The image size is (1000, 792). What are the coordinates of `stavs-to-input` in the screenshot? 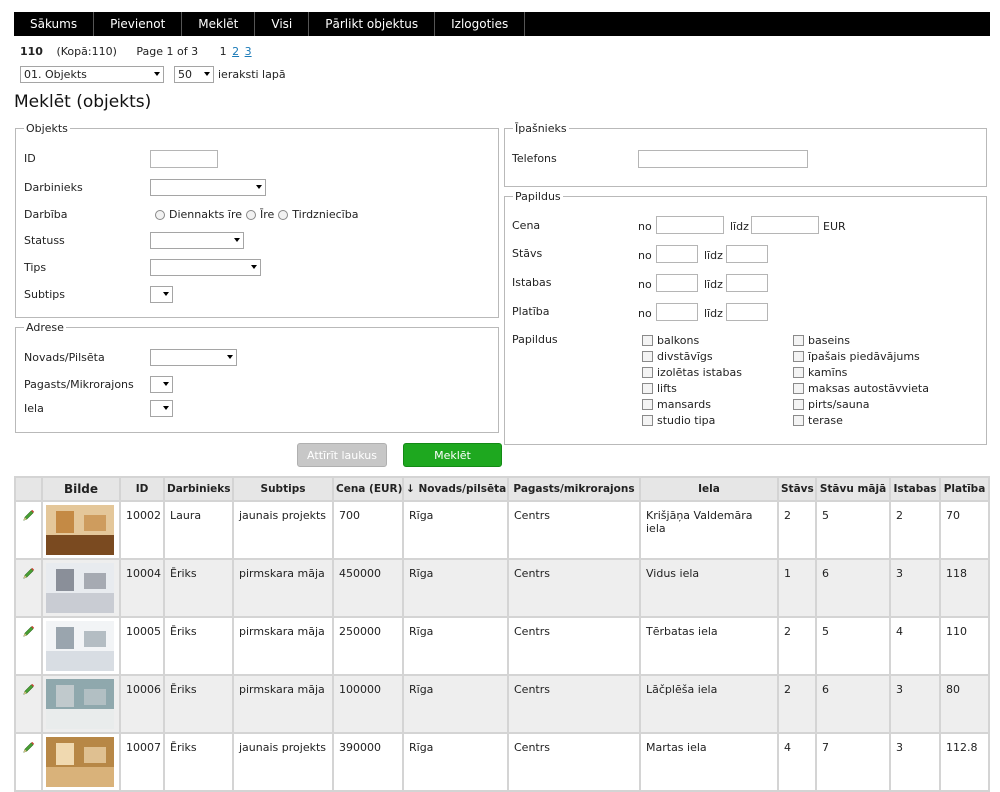 It's located at (747, 254).